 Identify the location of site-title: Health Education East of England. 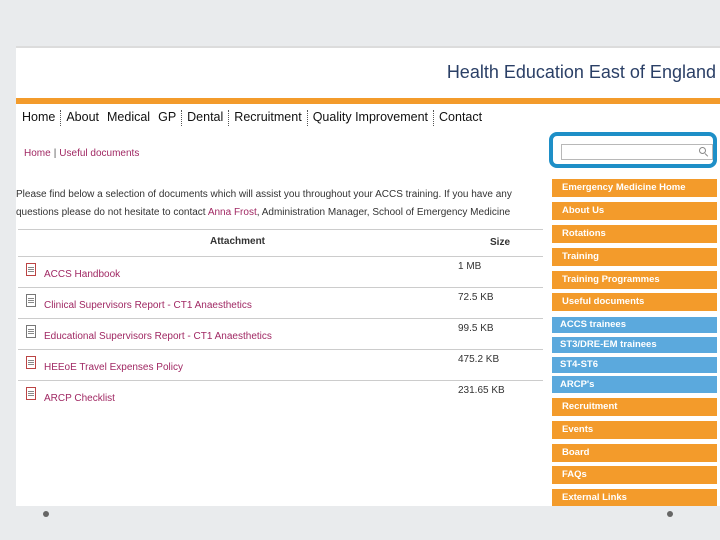
(581, 72).